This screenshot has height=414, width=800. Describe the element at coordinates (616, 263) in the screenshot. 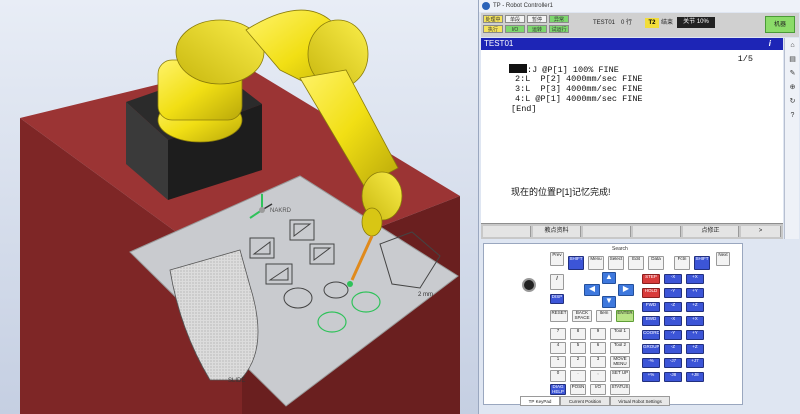

I see `select-key: Select` at that location.